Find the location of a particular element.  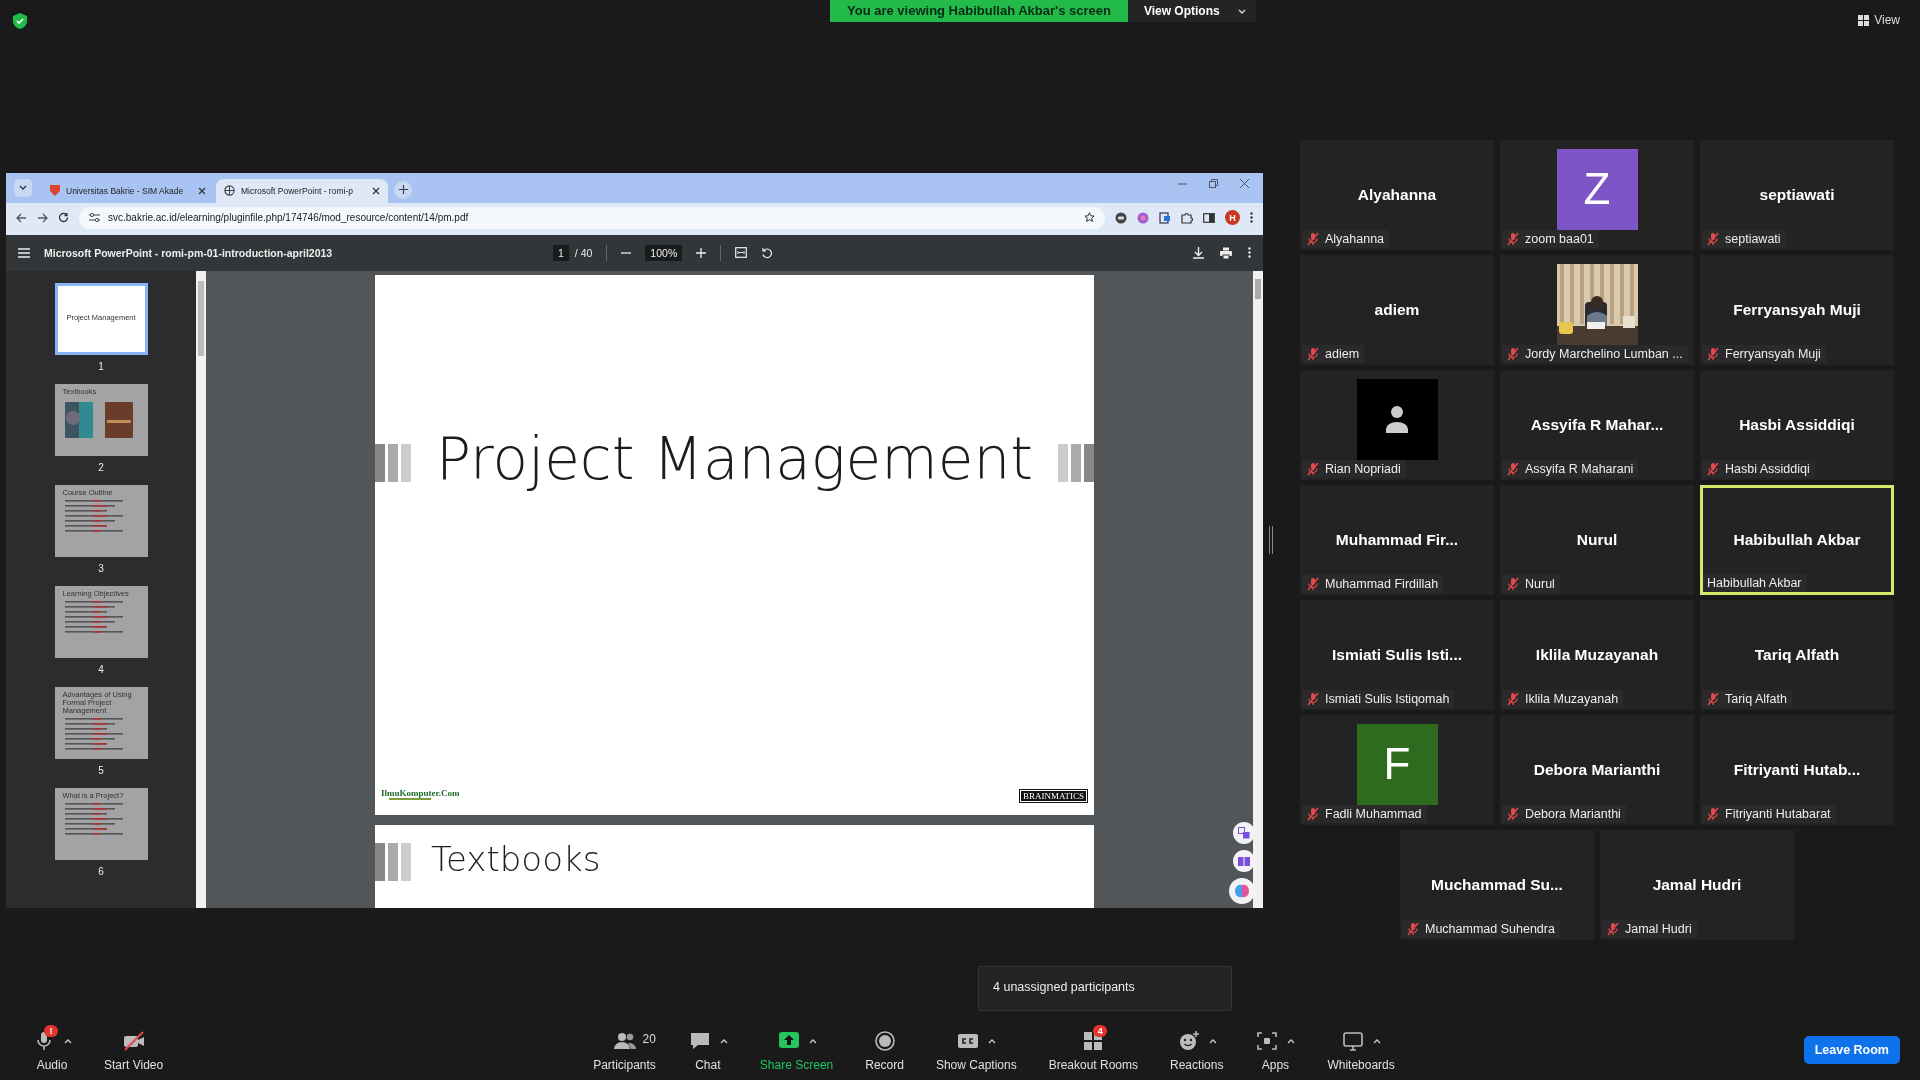

name-label: Muchammad Suhendra is located at coordinates (1481, 929).